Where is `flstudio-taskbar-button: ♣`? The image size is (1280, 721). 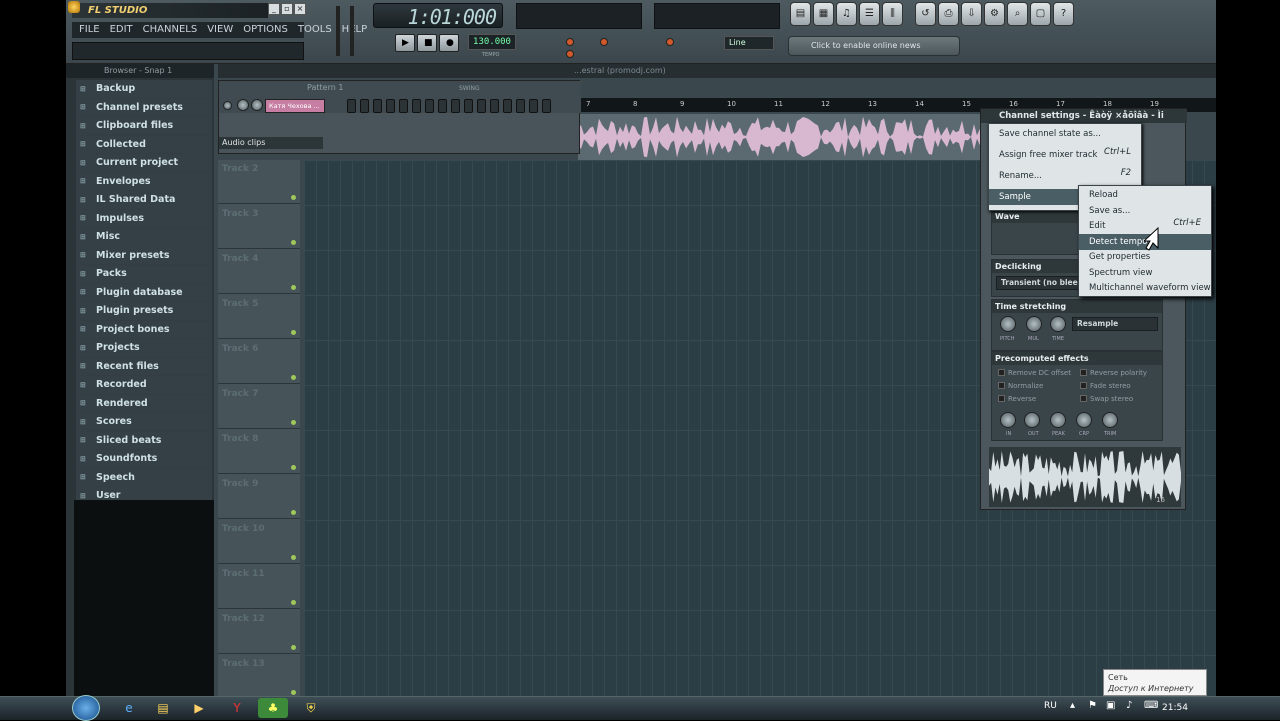
flstudio-taskbar-button: ♣ is located at coordinates (273, 708).